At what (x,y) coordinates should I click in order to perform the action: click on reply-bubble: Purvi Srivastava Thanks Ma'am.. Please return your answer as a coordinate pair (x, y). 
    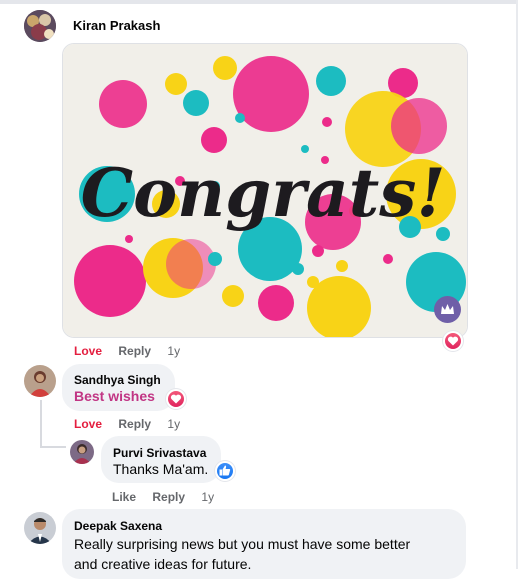
    Looking at the image, I should click on (161, 459).